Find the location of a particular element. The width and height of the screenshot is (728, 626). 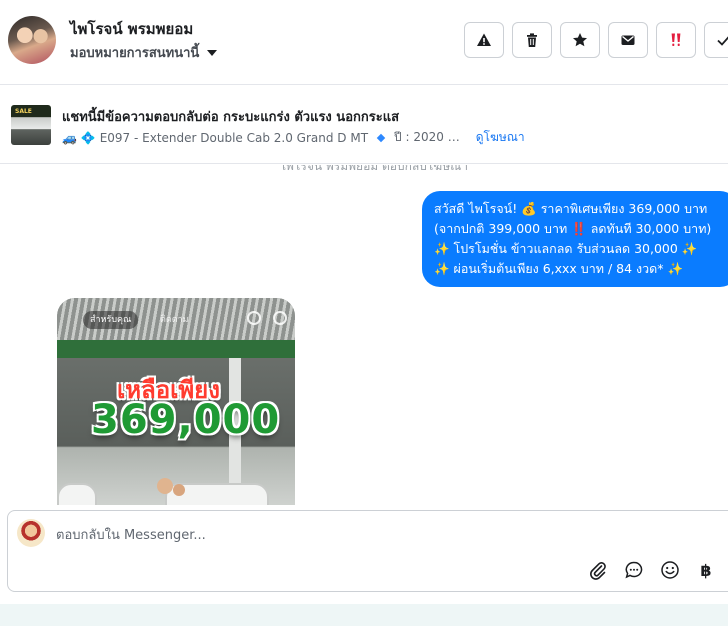

payment-button: ฿ is located at coordinates (706, 570).